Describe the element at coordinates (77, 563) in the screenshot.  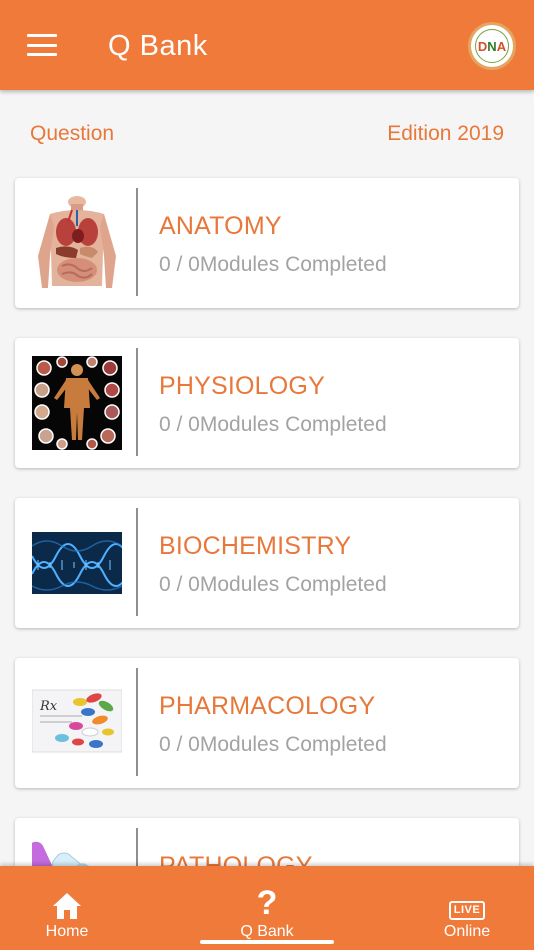
I see `dna-helix-image` at that location.